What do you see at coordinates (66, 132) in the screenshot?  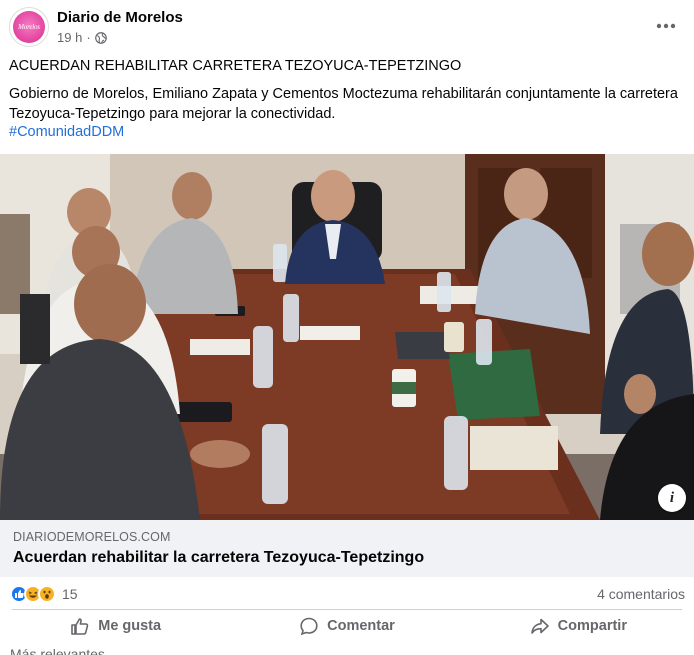 I see `hashtag-link: #ComunidadDDM` at bounding box center [66, 132].